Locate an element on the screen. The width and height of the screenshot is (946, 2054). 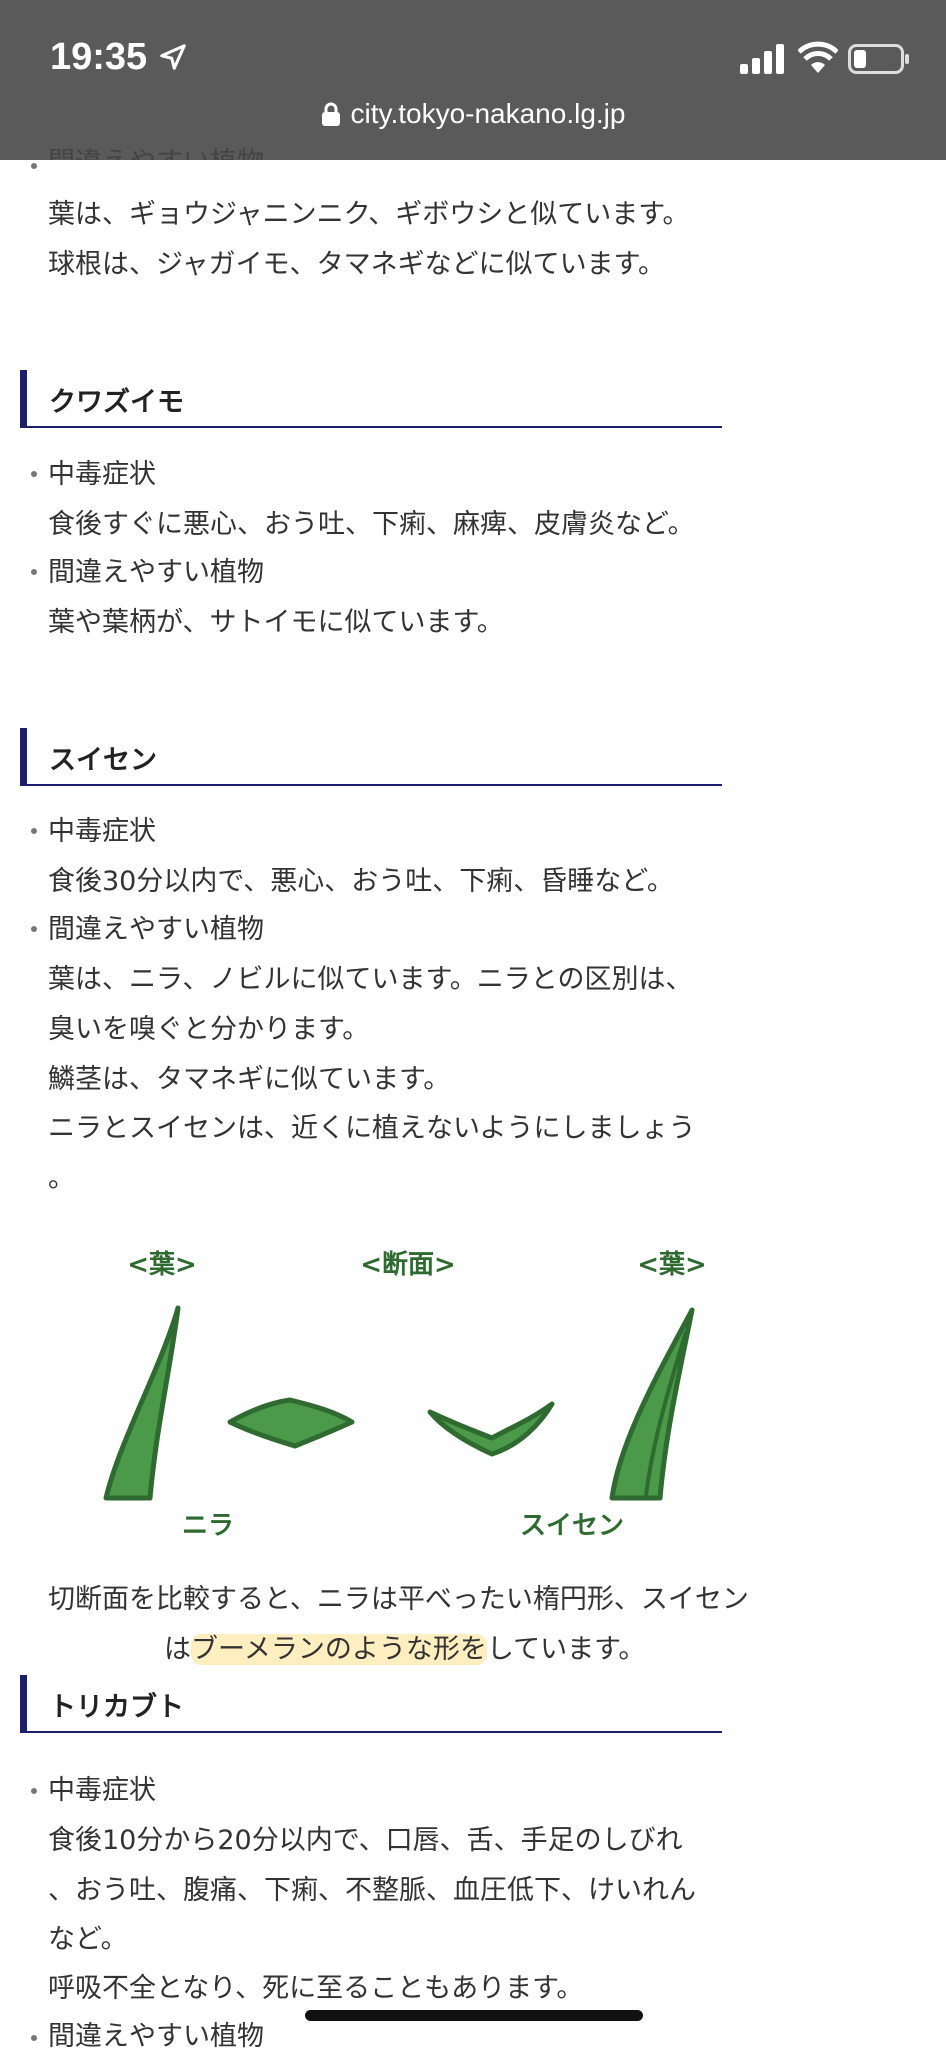
label-nira: ニラ is located at coordinates (208, 1525).